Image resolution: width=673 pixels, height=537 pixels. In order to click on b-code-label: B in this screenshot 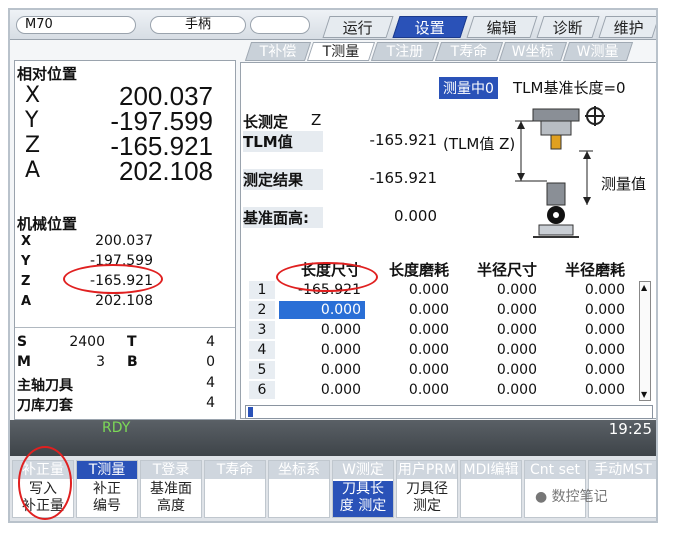, I will do `click(132, 362)`.